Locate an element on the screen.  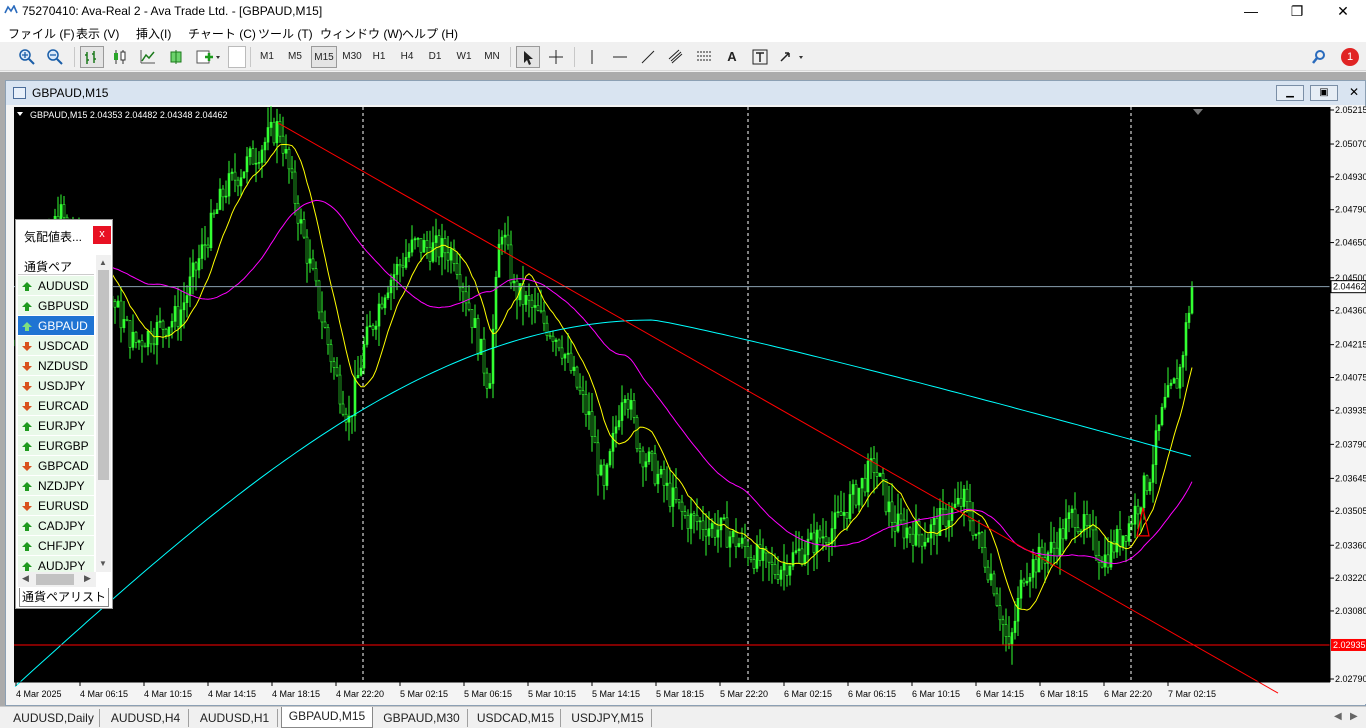
timeframe-h4: H4 is located at coordinates (407, 57).